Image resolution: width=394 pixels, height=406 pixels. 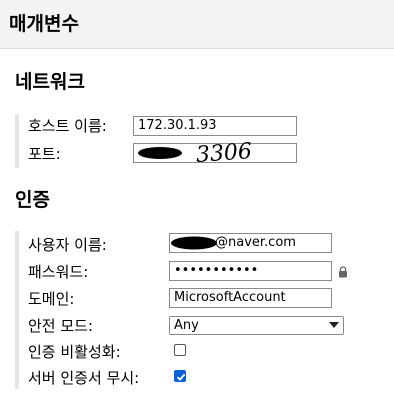 What do you see at coordinates (197, 24) in the screenshot?
I see `parameters-header: 매개변수` at bounding box center [197, 24].